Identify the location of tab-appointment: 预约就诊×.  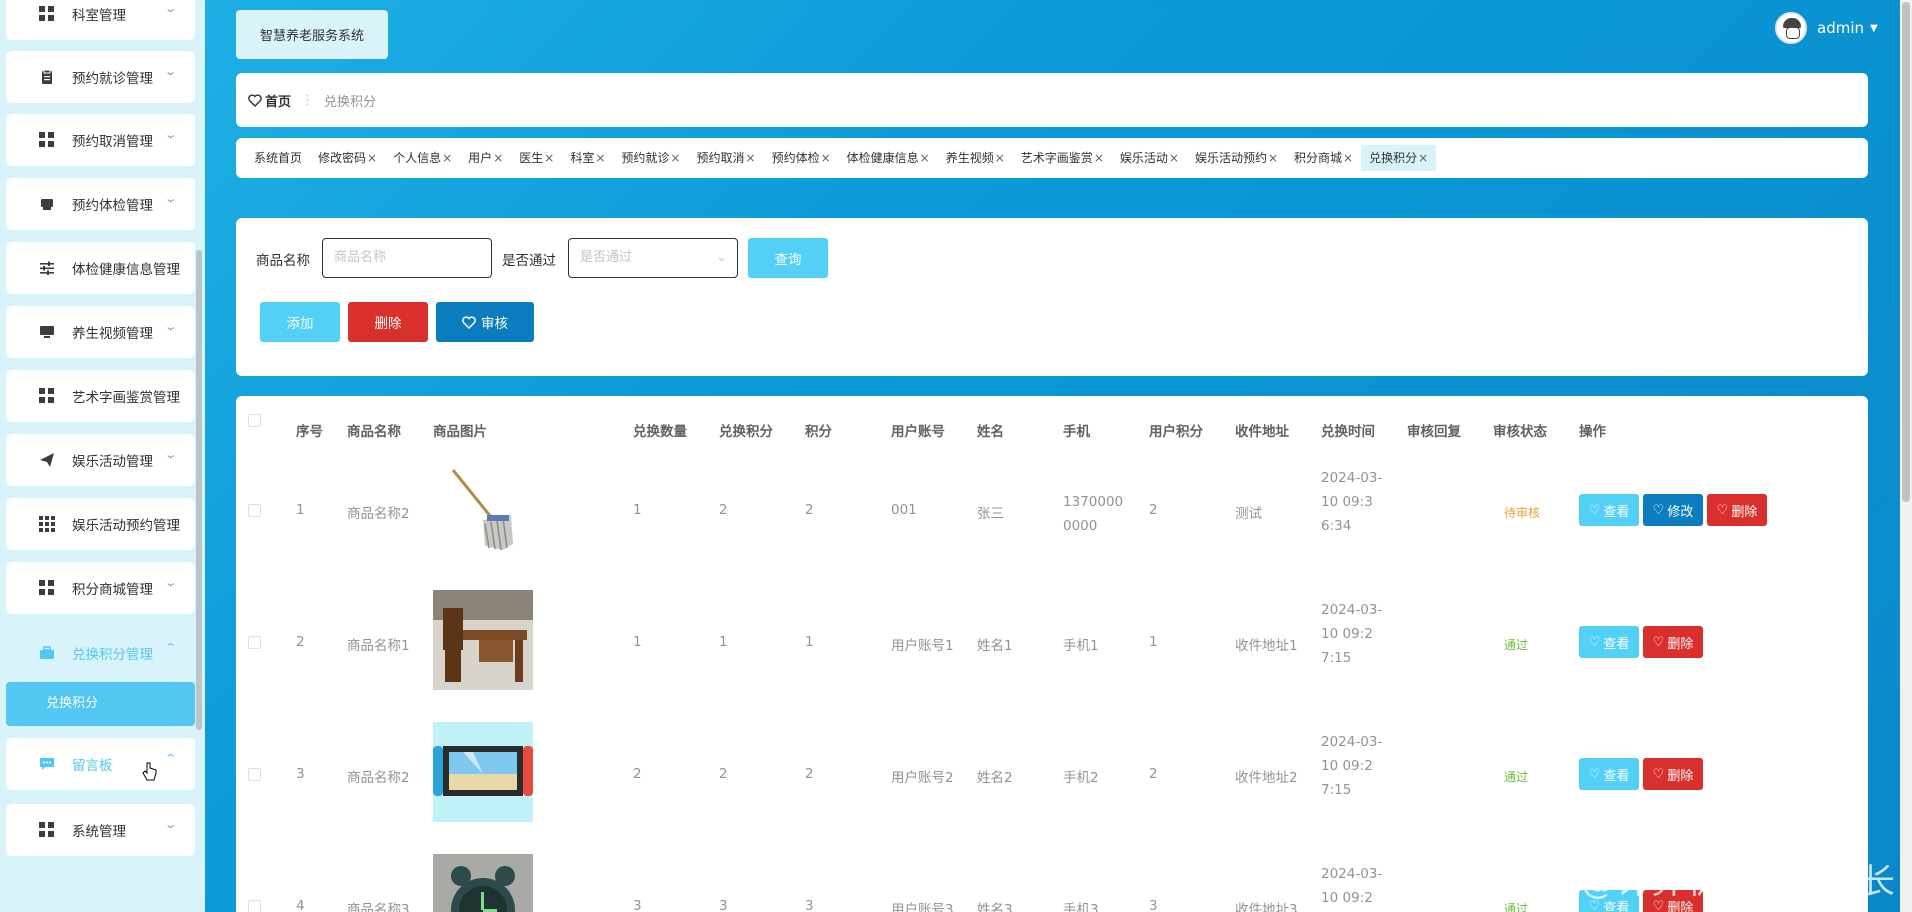
(650, 158).